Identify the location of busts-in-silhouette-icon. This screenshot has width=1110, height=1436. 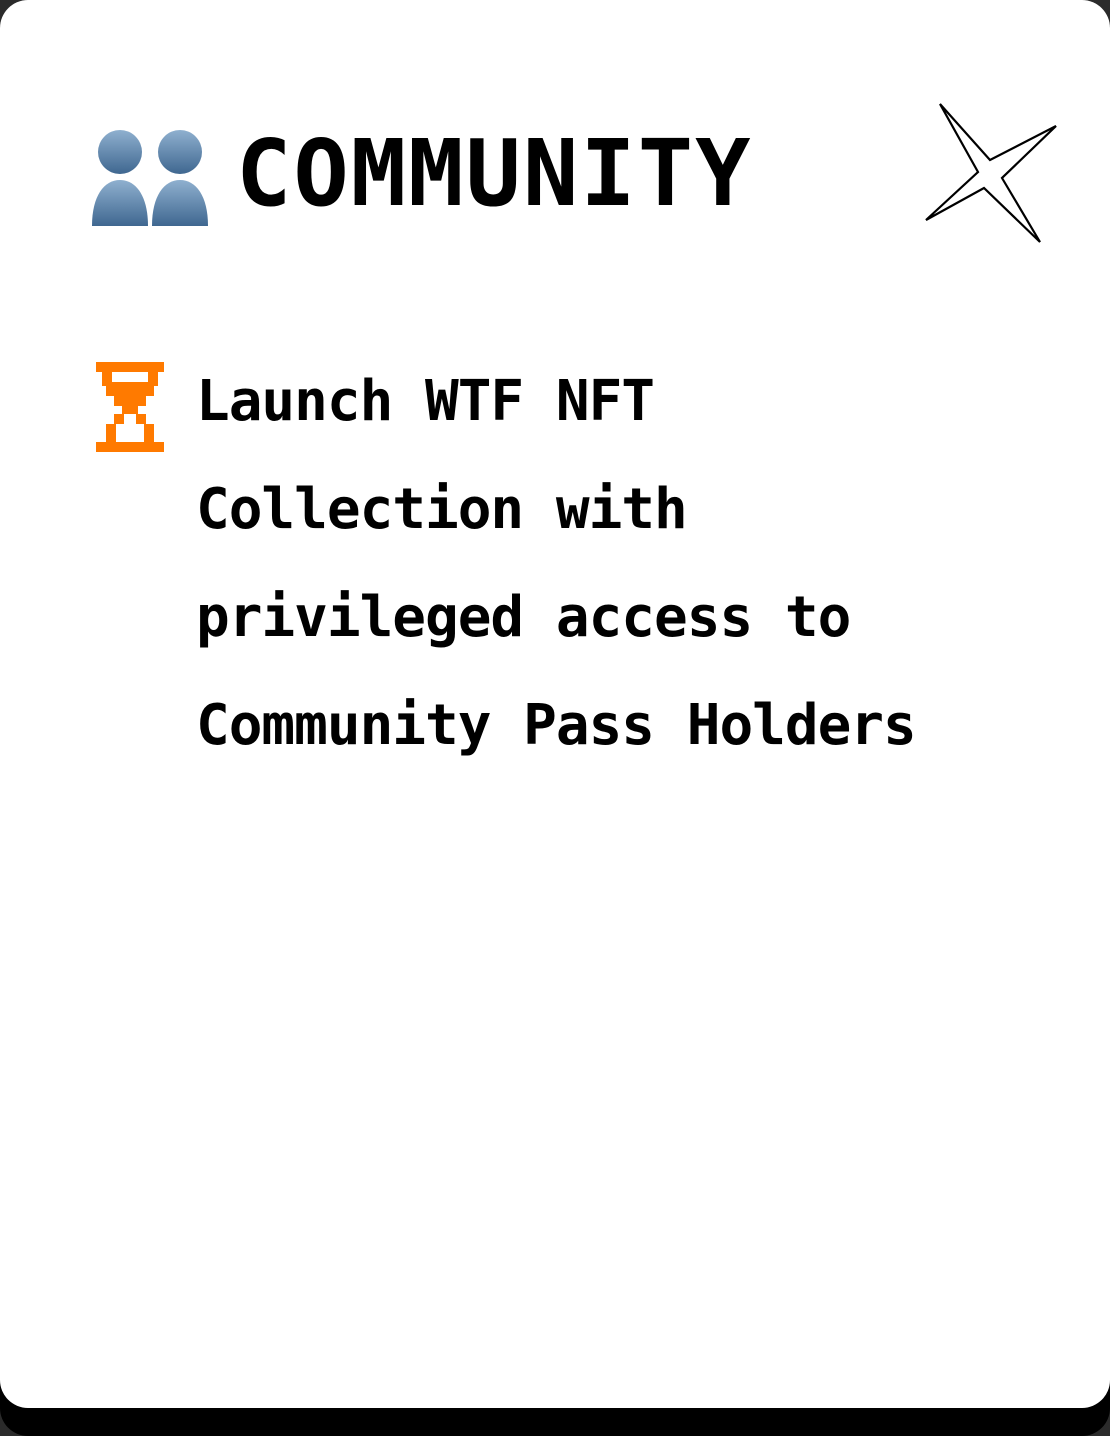
(150, 178).